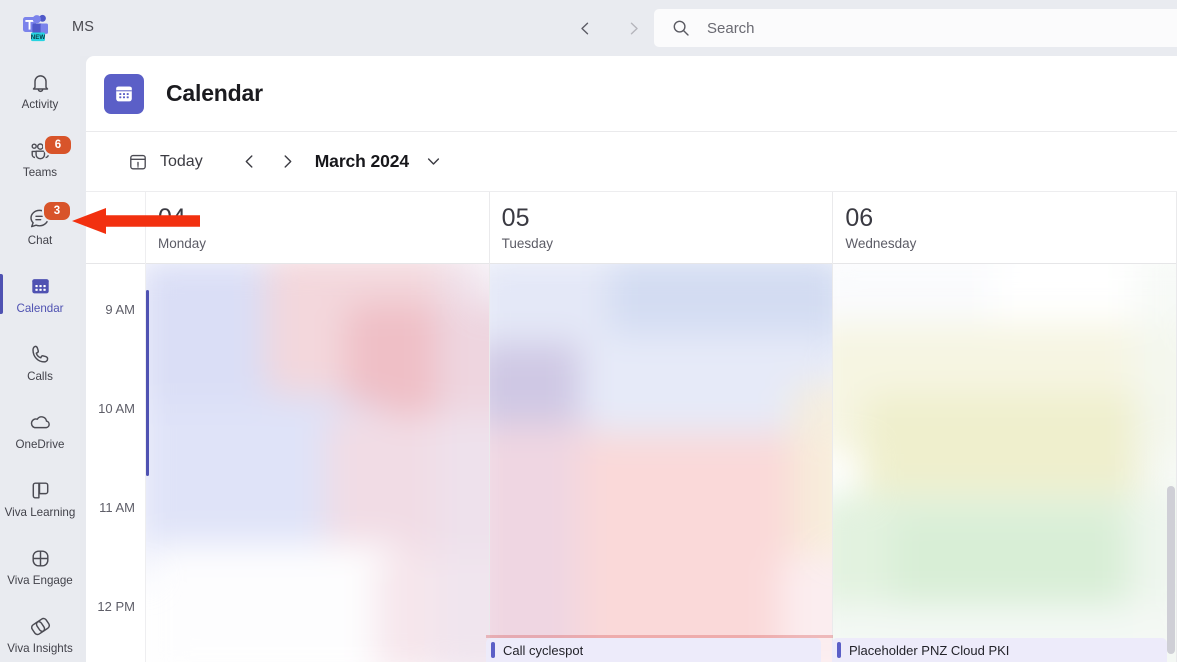 This screenshot has height=662, width=1177. Describe the element at coordinates (40, 308) in the screenshot. I see `sidebar-item-label: Calendar` at that location.